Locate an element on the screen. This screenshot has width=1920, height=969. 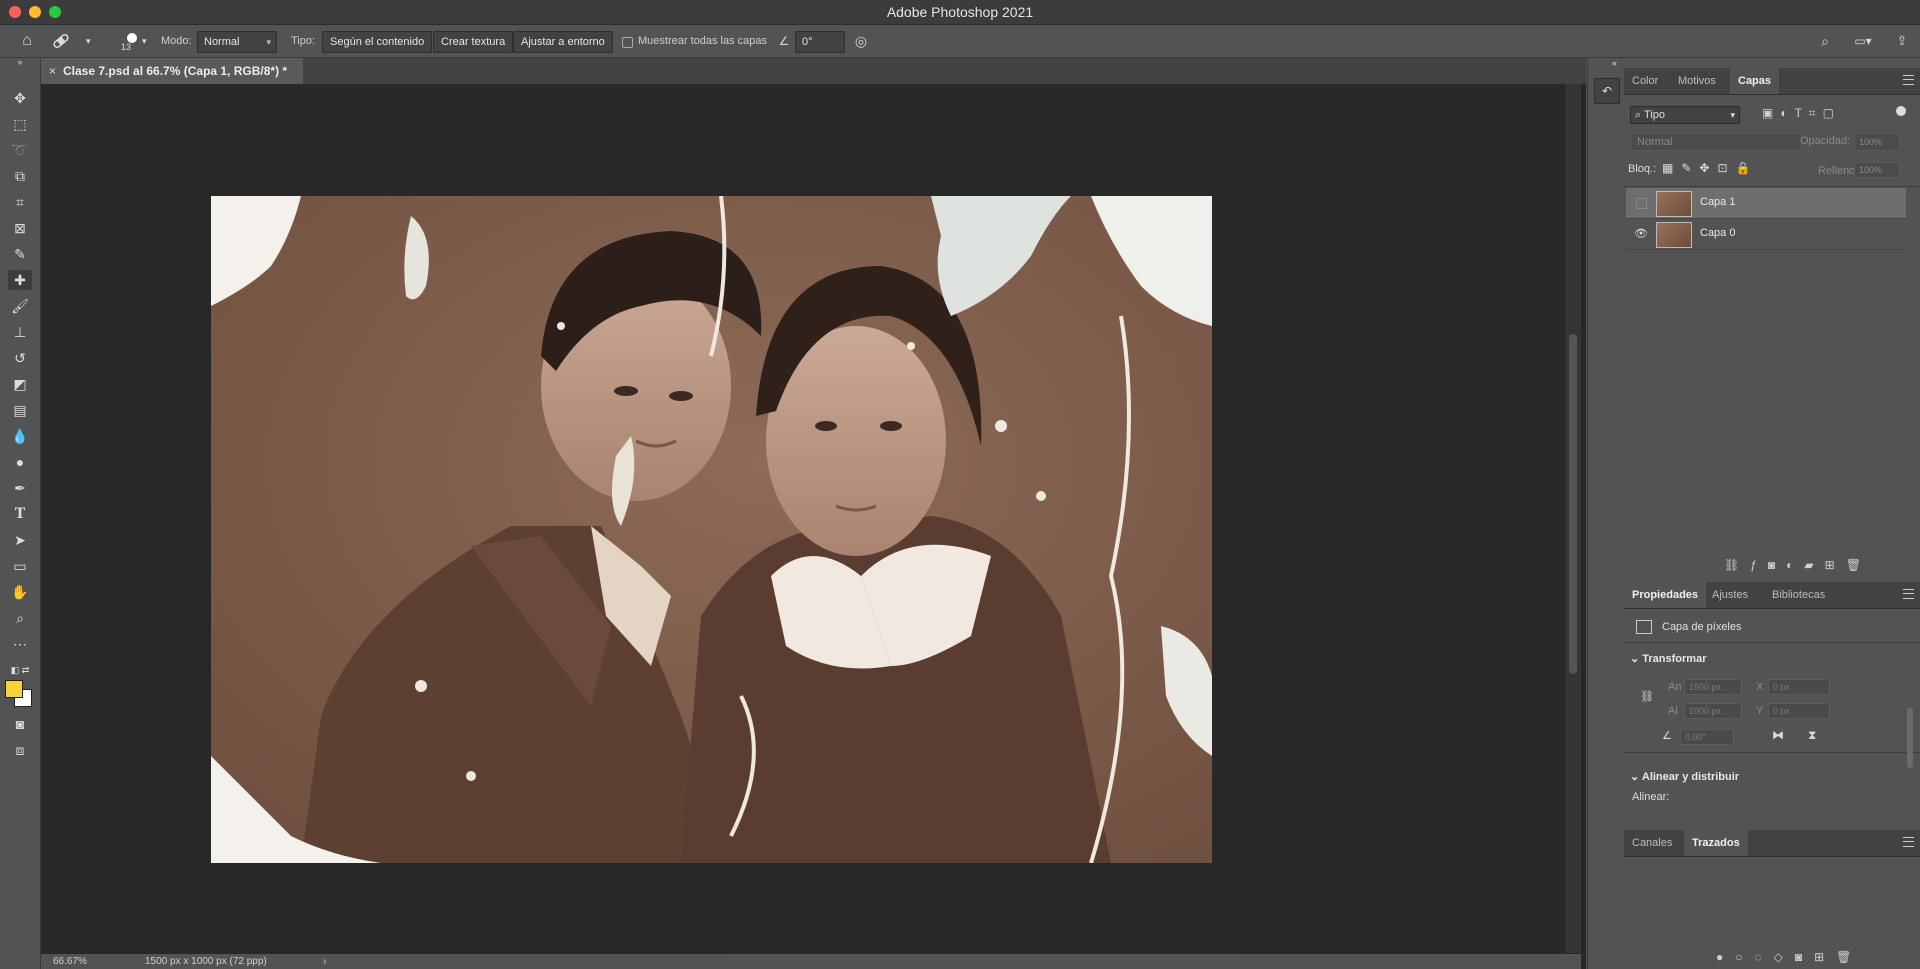
create-texture-option: Crear textura is located at coordinates (473, 42).